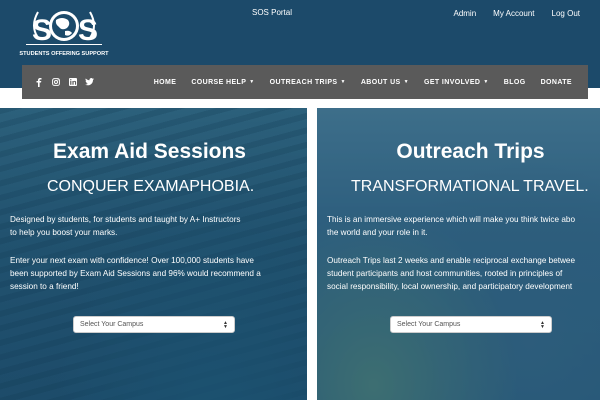 This screenshot has width=600, height=400. What do you see at coordinates (38, 82) in the screenshot?
I see `facebook-icon` at bounding box center [38, 82].